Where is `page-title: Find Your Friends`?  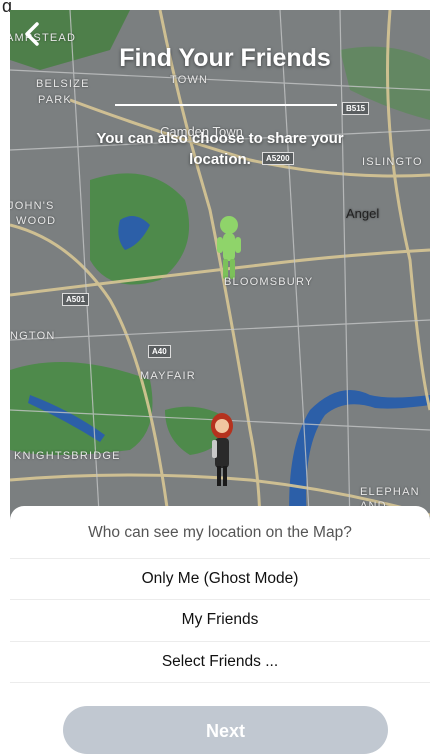 page-title: Find Your Friends is located at coordinates (225, 58).